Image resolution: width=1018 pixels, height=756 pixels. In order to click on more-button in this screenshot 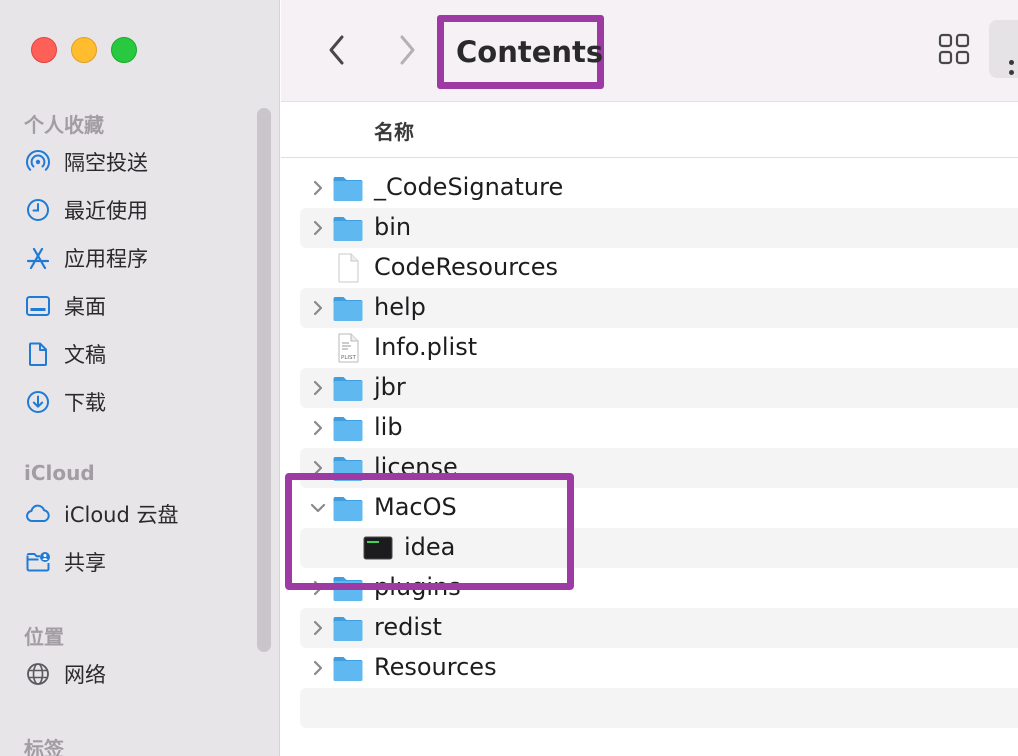, I will do `click(1003, 49)`.